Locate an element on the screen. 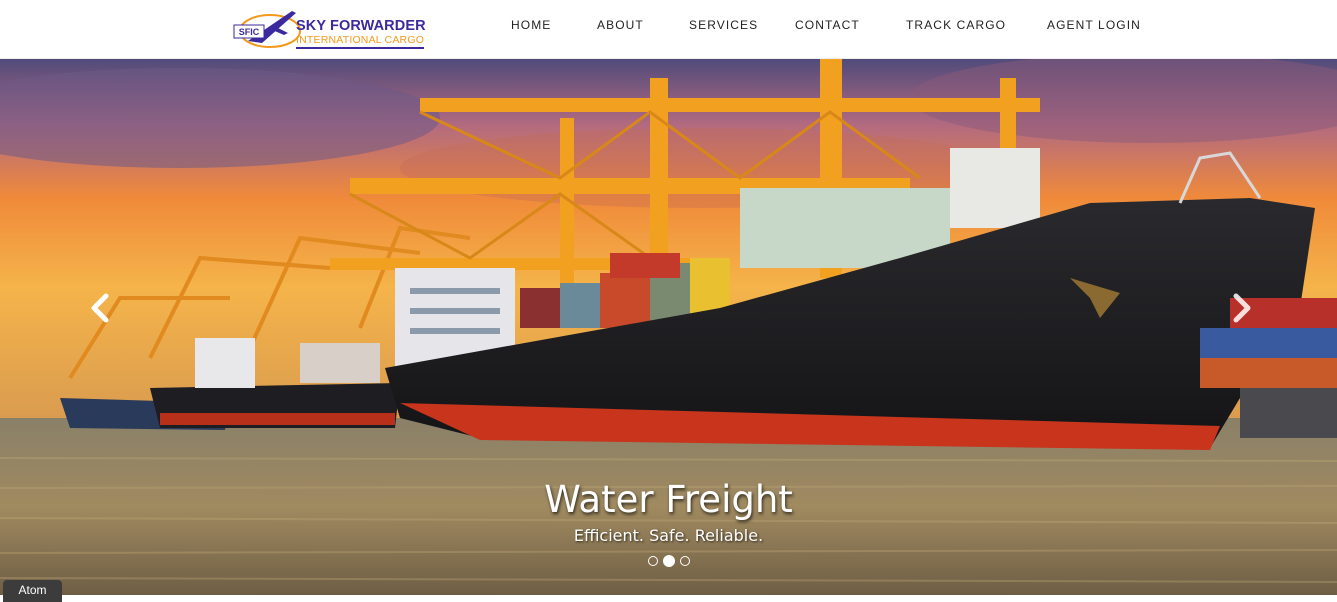 The height and width of the screenshot is (602, 1337). nav-contact: CONTACT is located at coordinates (827, 25).